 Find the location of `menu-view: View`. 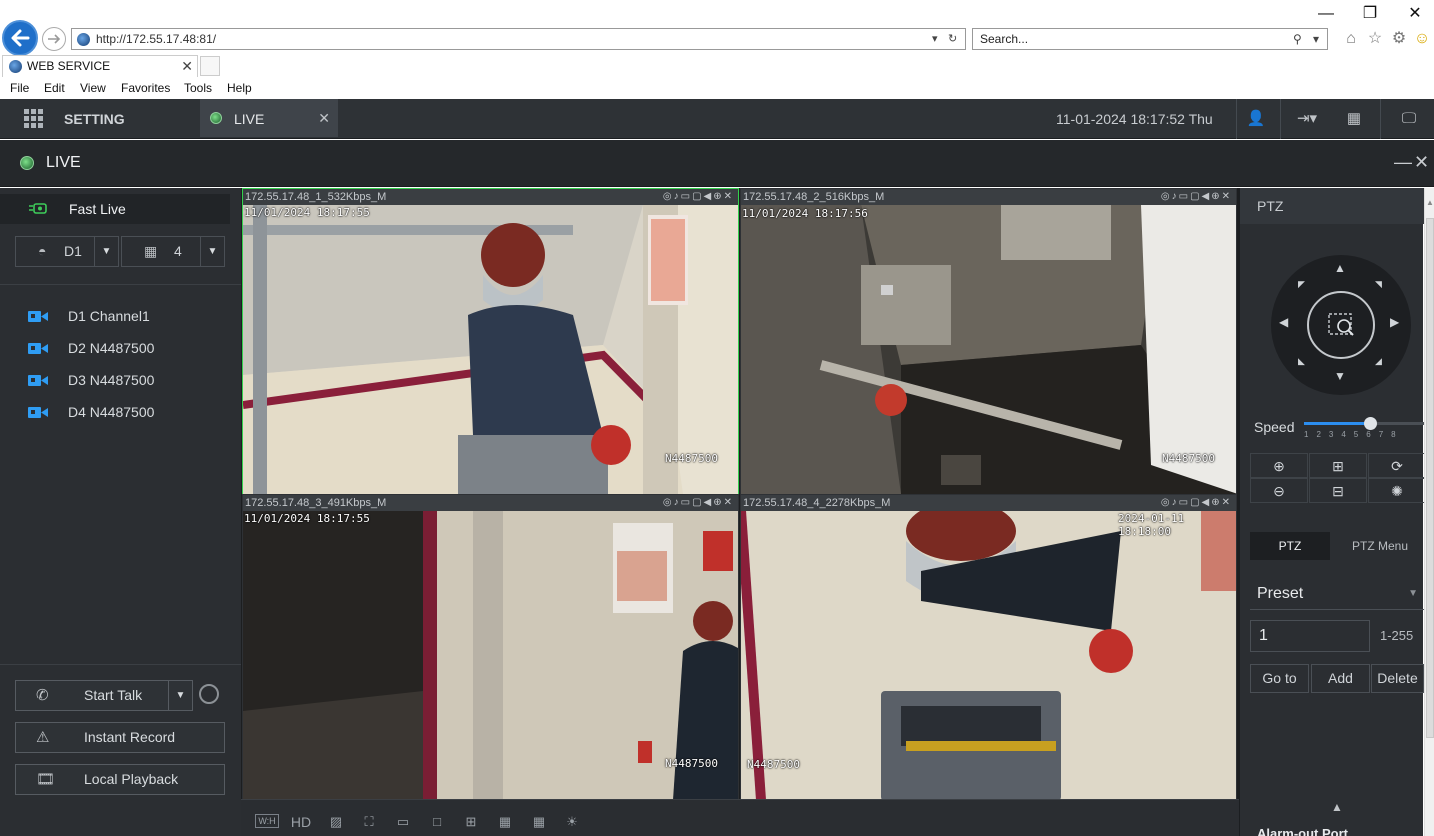

menu-view: View is located at coordinates (93, 88).